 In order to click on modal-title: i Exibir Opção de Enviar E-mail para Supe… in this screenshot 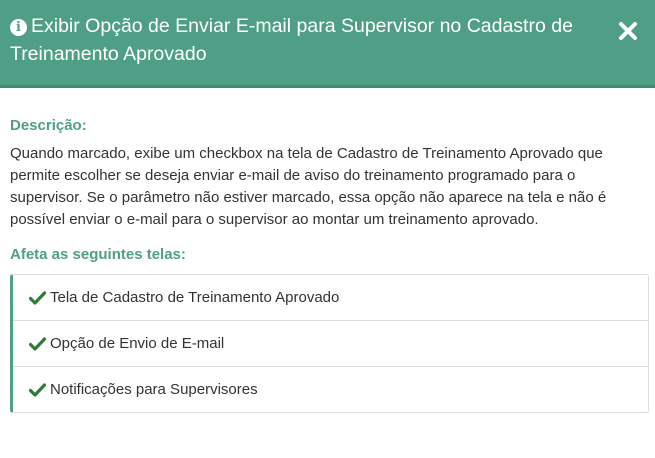, I will do `click(302, 40)`.